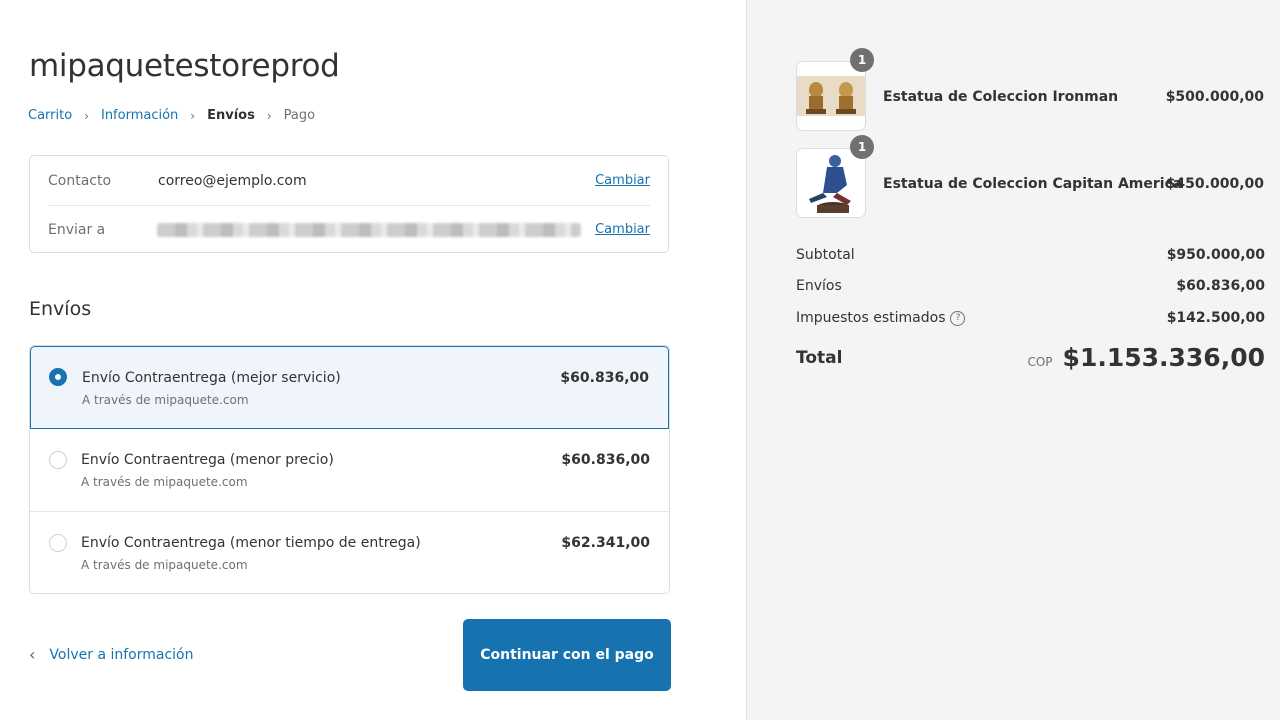 This screenshot has width=1280, height=720. I want to click on taxes-row: Impuestos estimados? $142.500,00, so click(1030, 318).